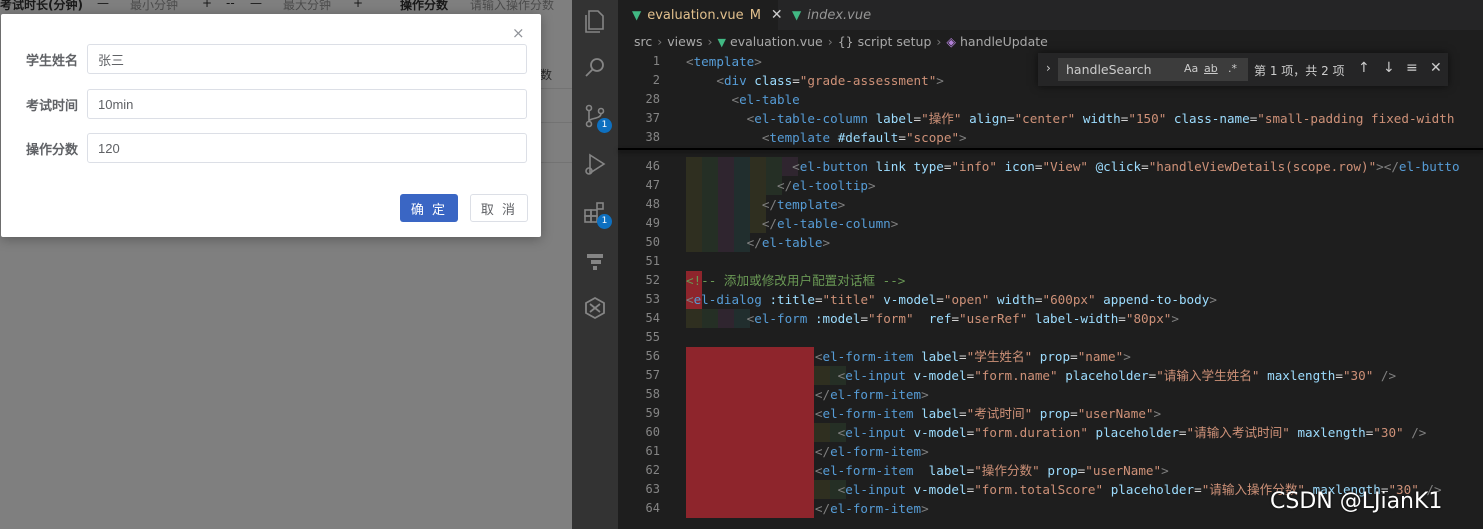 This screenshot has width=1483, height=529. I want to click on arrow-down-icon: ↓, so click(1389, 68).